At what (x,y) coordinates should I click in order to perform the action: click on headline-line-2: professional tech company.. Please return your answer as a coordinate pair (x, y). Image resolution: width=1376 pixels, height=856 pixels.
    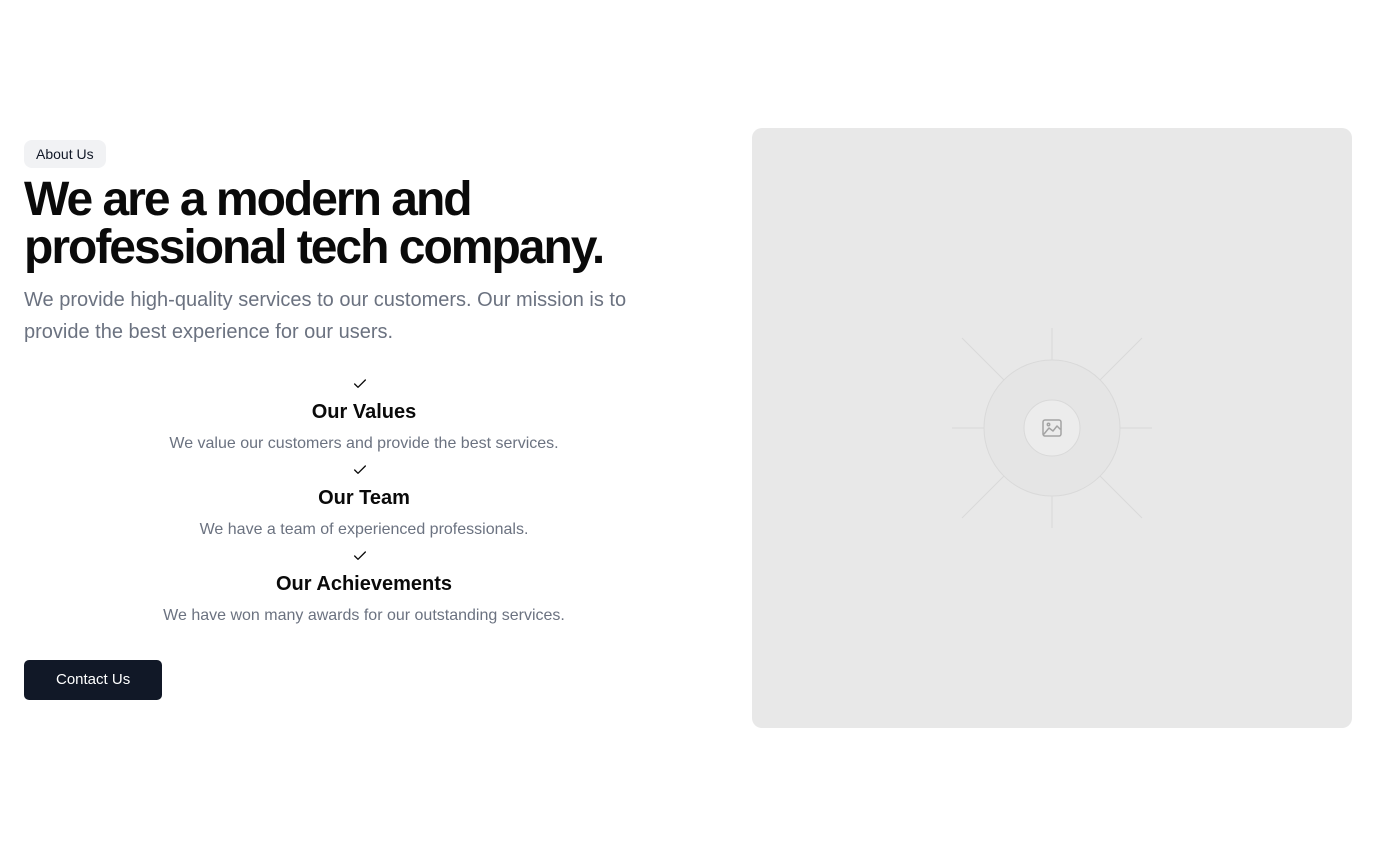
    Looking at the image, I should click on (314, 247).